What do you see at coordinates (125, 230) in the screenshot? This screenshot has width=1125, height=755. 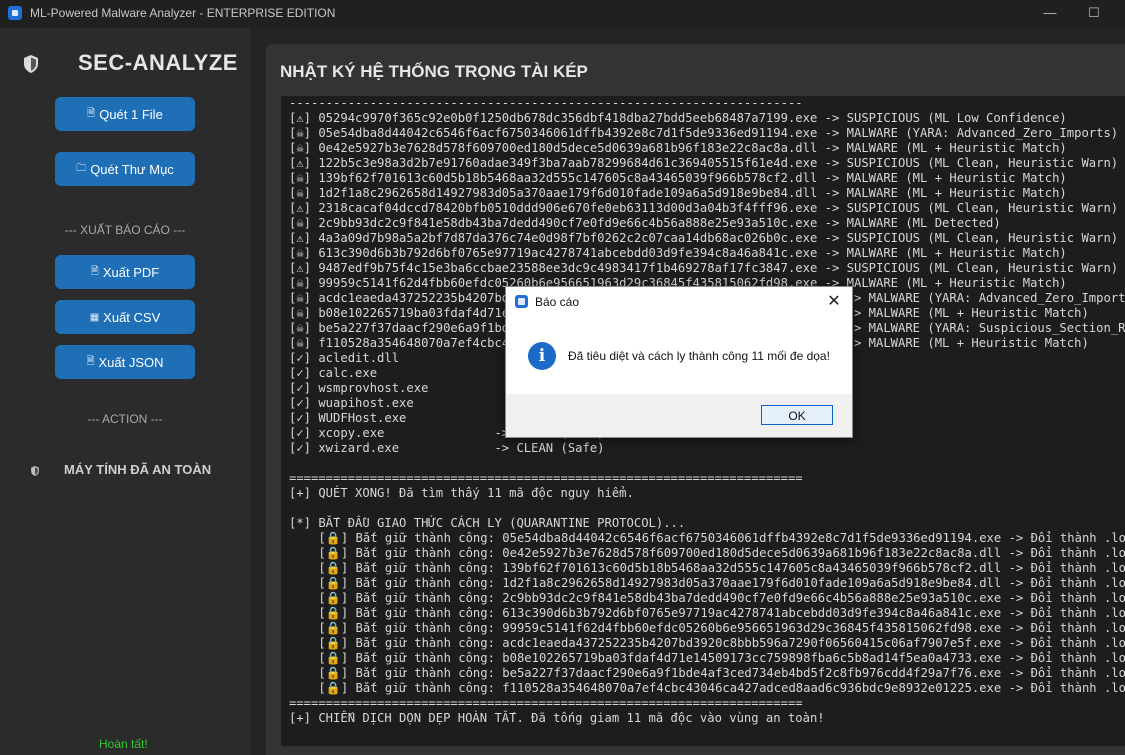 I see `export-section-label: --- XUẤT BÁO CÁO ---` at bounding box center [125, 230].